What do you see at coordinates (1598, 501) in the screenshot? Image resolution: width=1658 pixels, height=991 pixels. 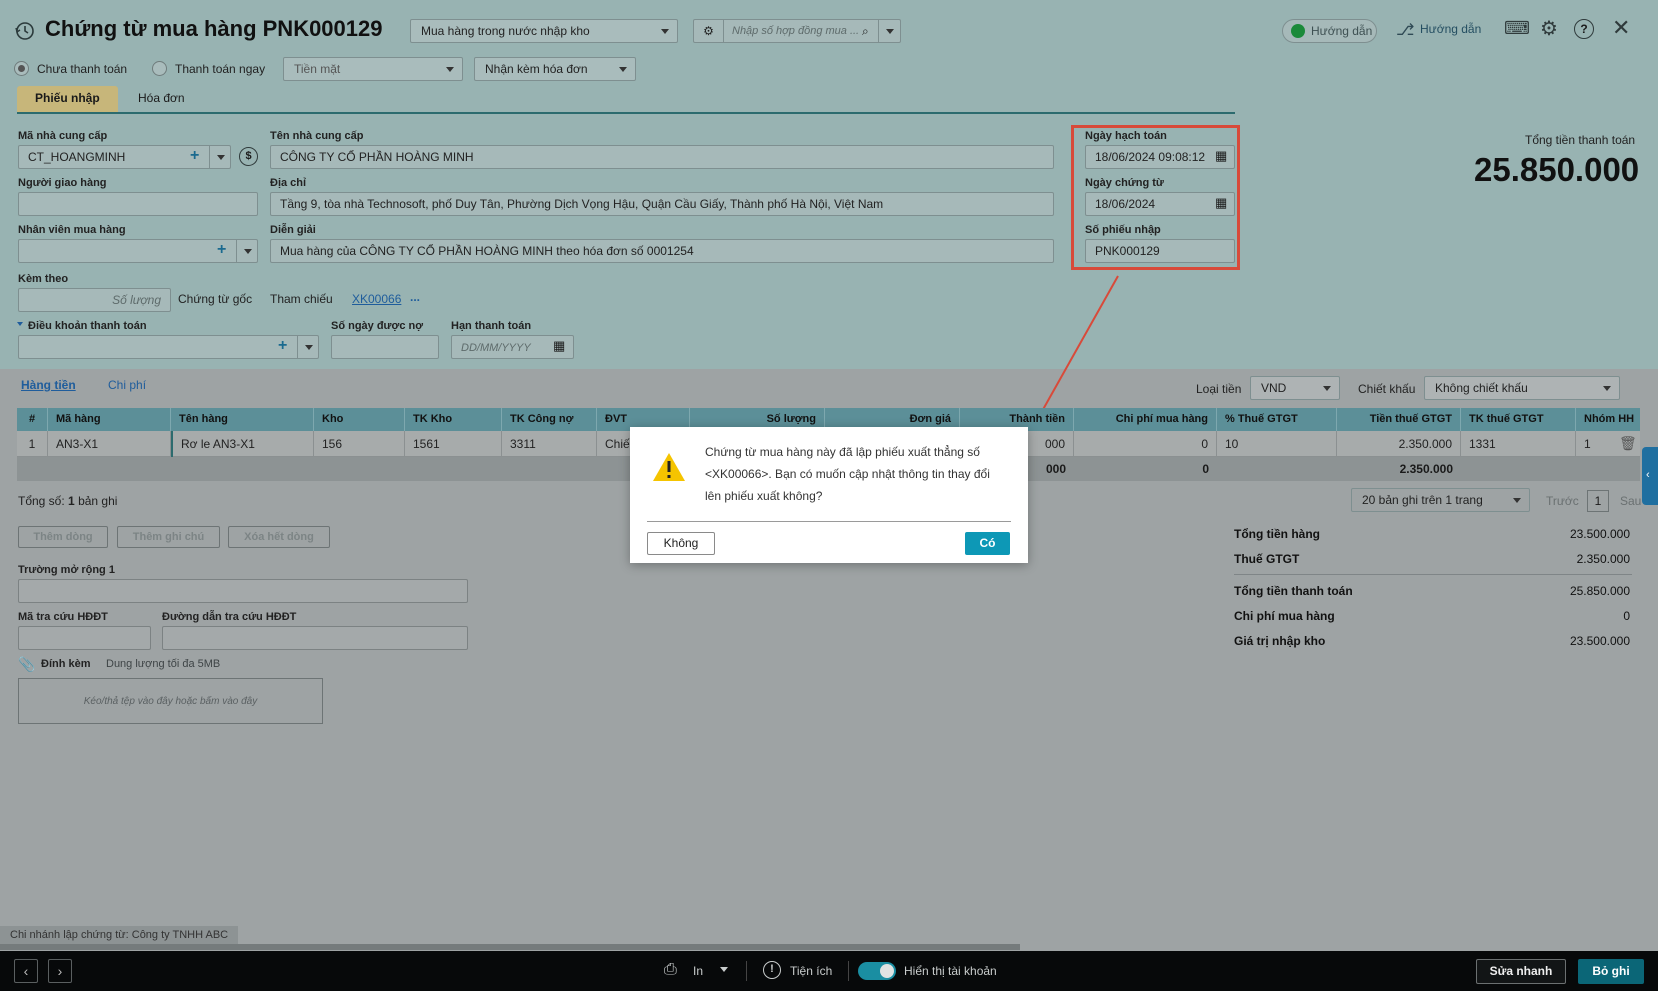 I see `current-page: 1` at bounding box center [1598, 501].